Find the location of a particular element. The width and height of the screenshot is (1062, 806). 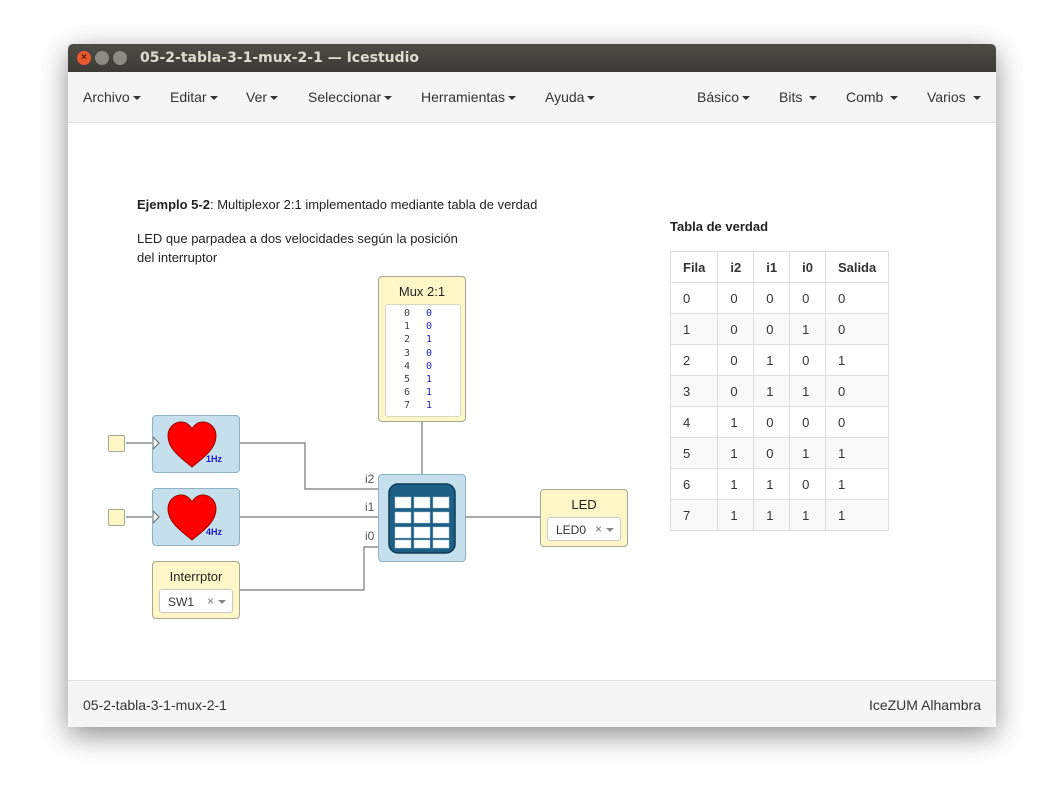

table-cell: 4 is located at coordinates (694, 422).